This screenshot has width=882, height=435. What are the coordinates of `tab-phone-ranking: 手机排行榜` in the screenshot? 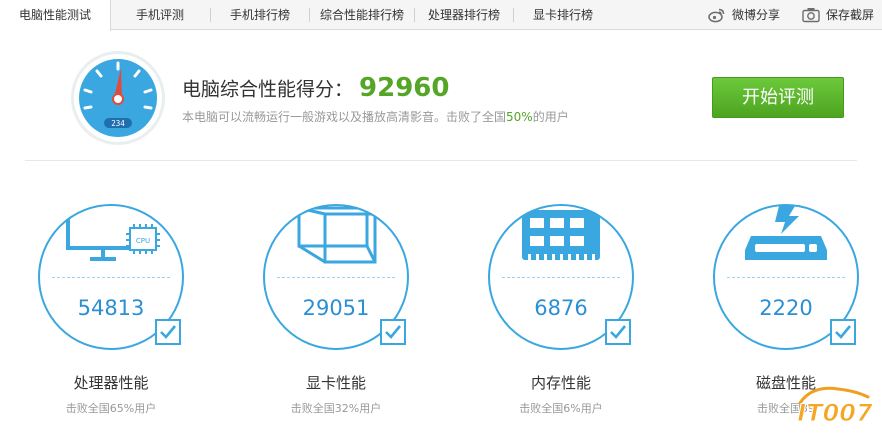 It's located at (260, 15).